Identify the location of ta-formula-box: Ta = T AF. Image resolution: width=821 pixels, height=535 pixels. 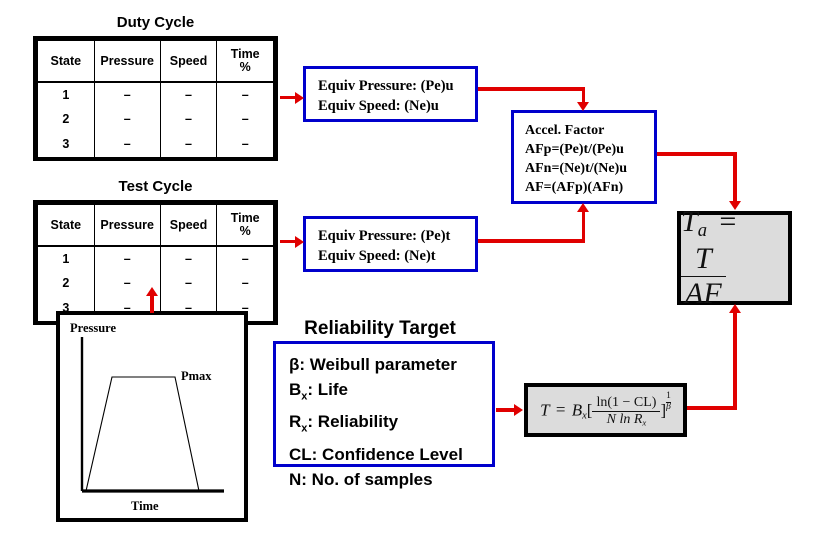
(734, 257).